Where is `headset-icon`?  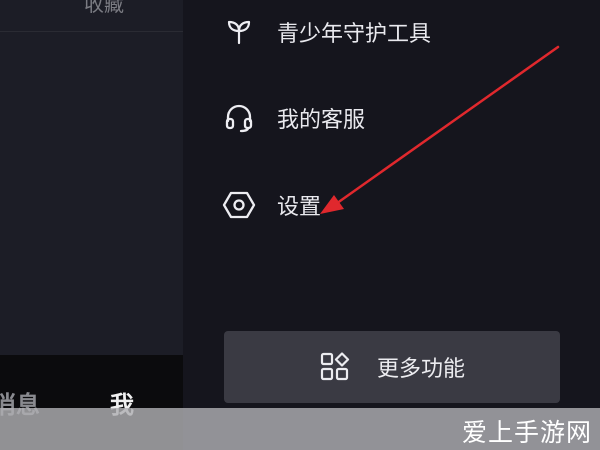 headset-icon is located at coordinates (239, 118).